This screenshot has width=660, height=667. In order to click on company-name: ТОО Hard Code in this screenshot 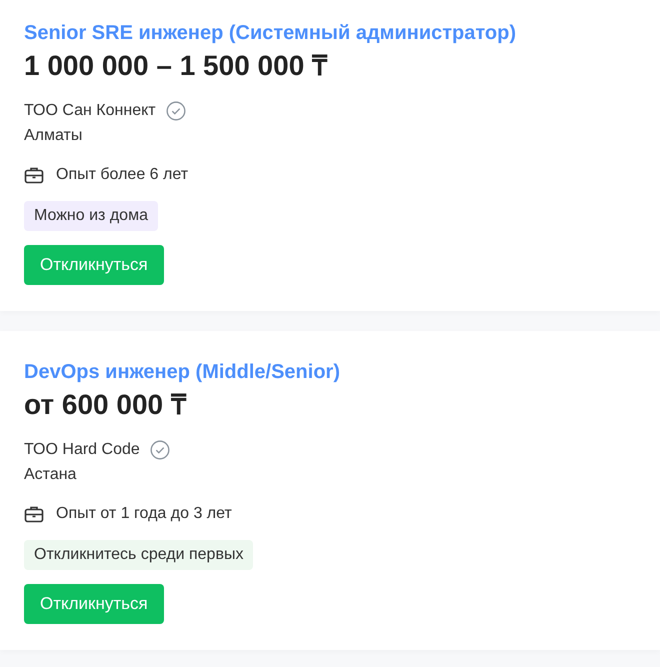, I will do `click(82, 450)`.